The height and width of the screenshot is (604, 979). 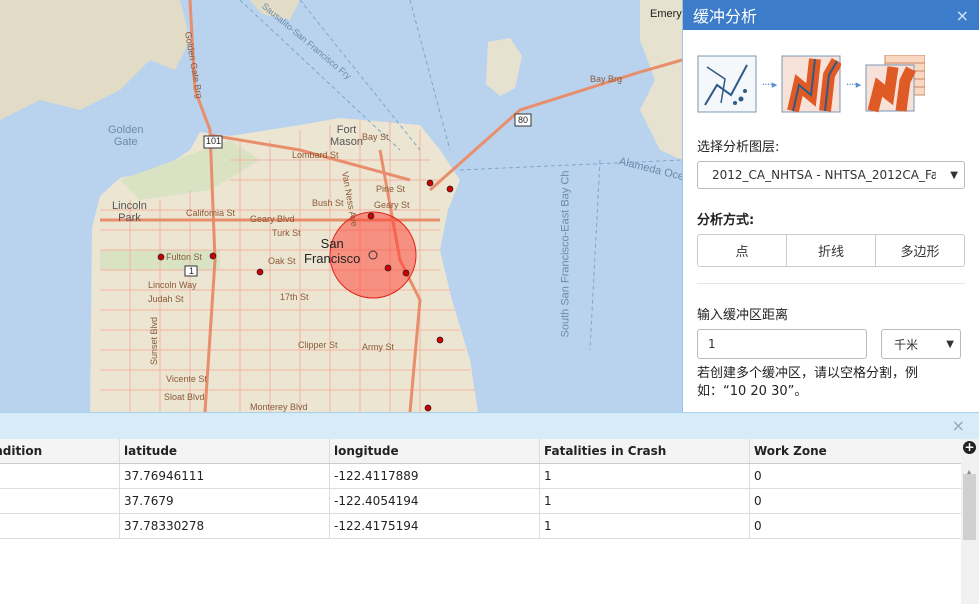 I want to click on map-label-lincoln-park: Lincoln Park, so click(x=129, y=212).